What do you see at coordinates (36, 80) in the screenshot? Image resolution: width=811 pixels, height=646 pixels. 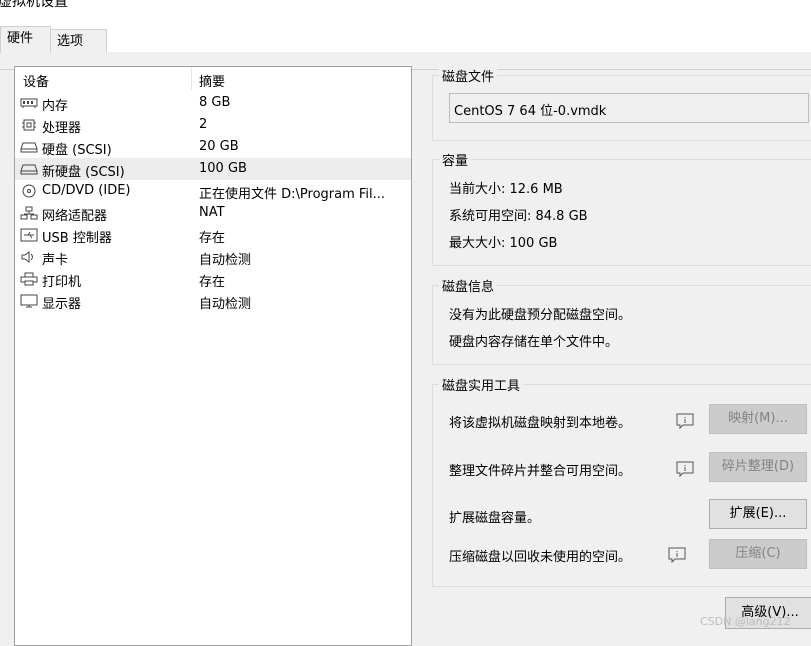 I see `column-header-device: 设备` at bounding box center [36, 80].